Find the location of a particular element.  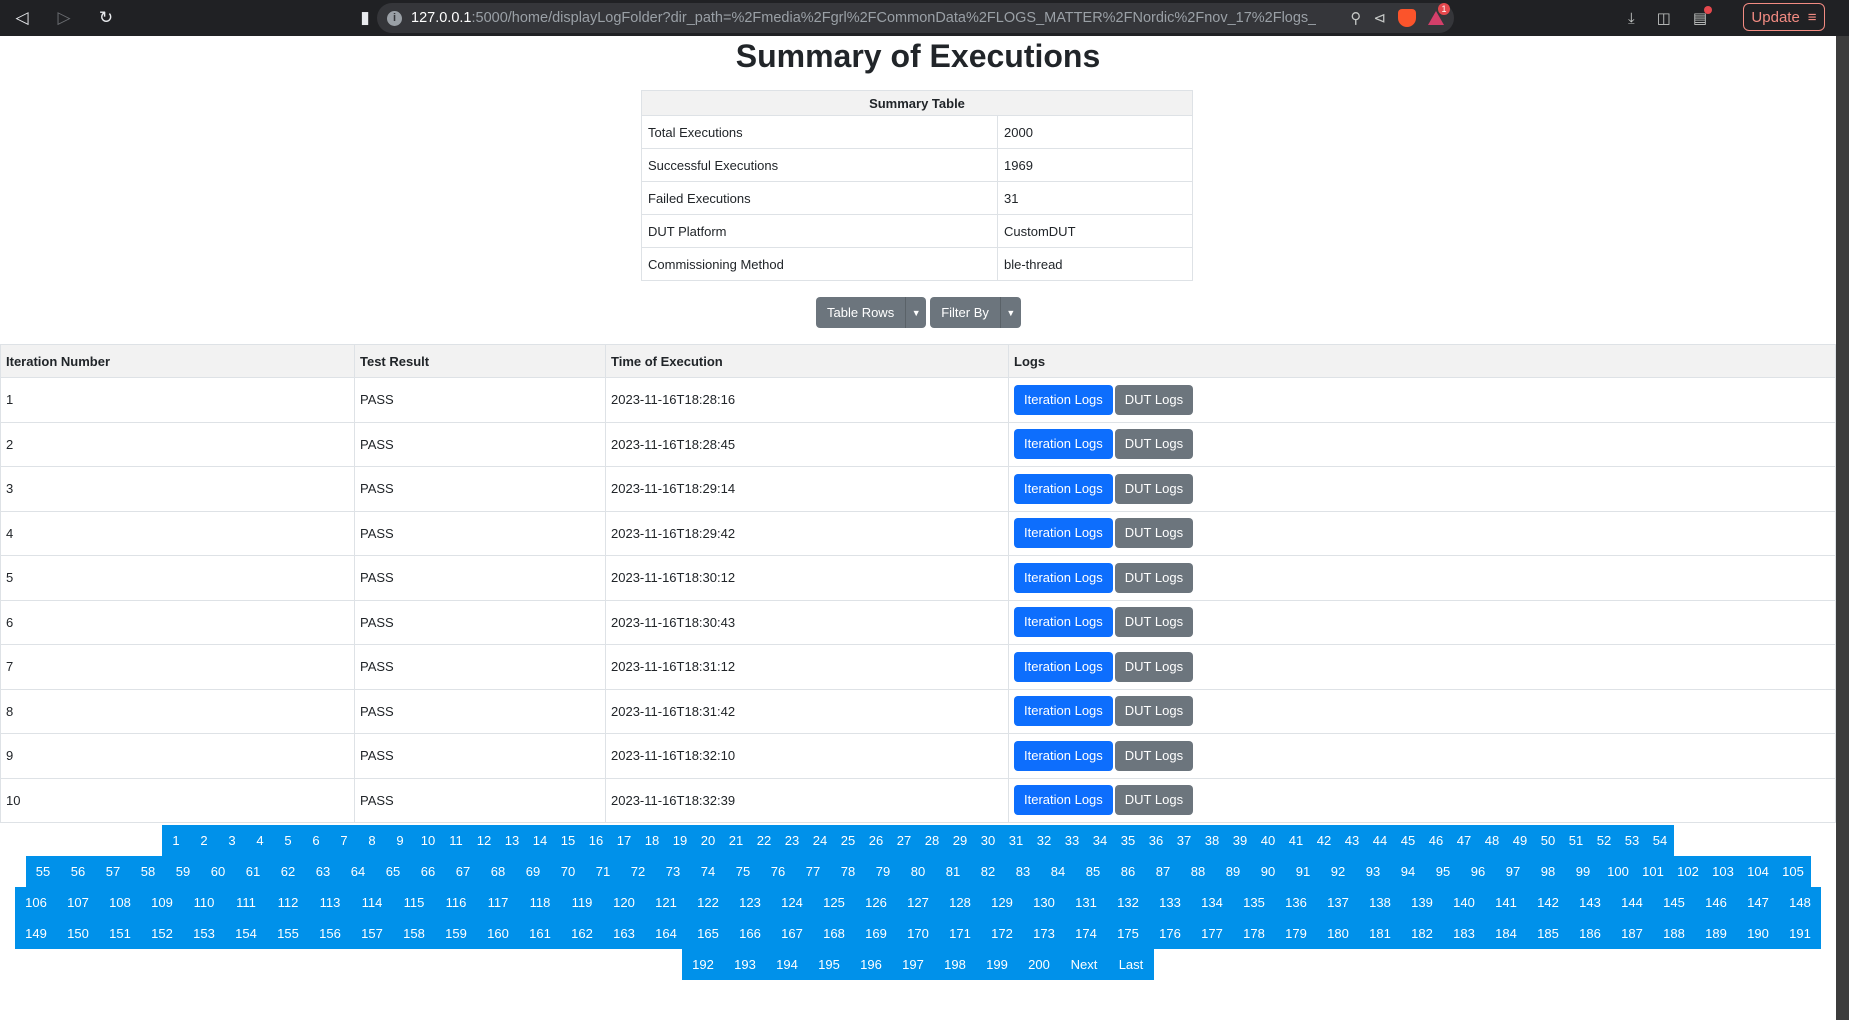

page-link: 12 is located at coordinates (484, 840).